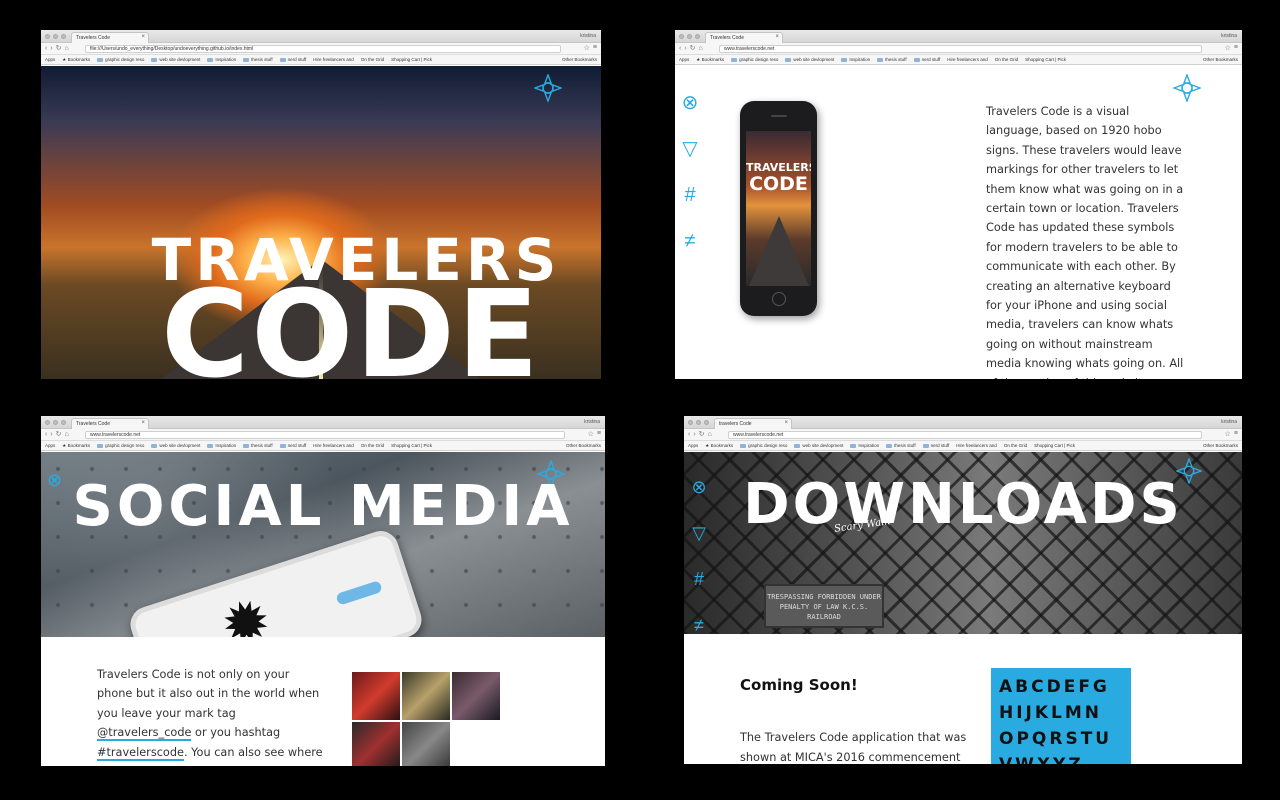  Describe the element at coordinates (690, 149) in the screenshot. I see `triangle-down-icon: ▽` at that location.